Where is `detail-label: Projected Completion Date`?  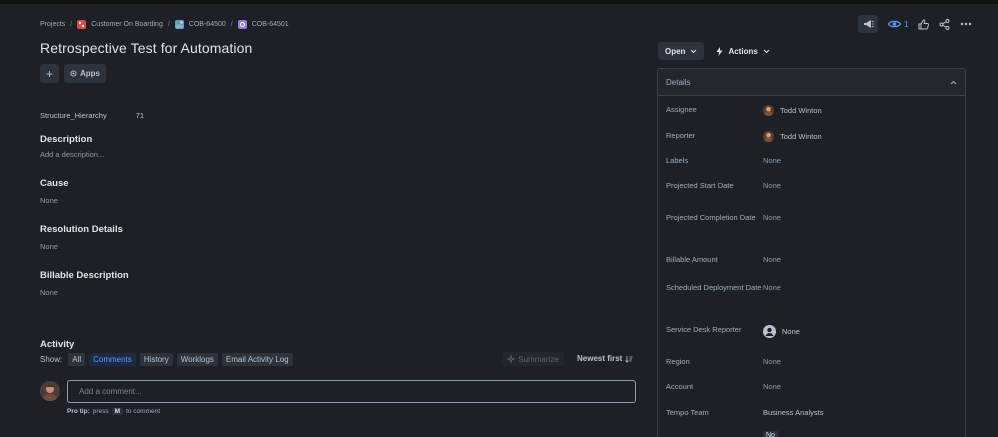 detail-label: Projected Completion Date is located at coordinates (711, 217).